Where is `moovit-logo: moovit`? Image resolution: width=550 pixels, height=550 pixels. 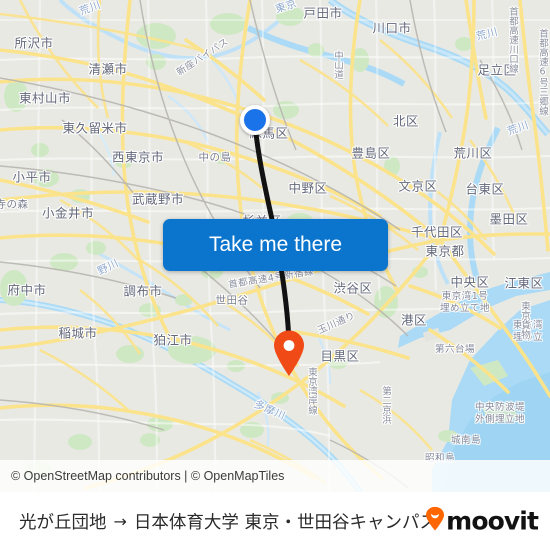
moovit-logo: moovit is located at coordinates (482, 521).